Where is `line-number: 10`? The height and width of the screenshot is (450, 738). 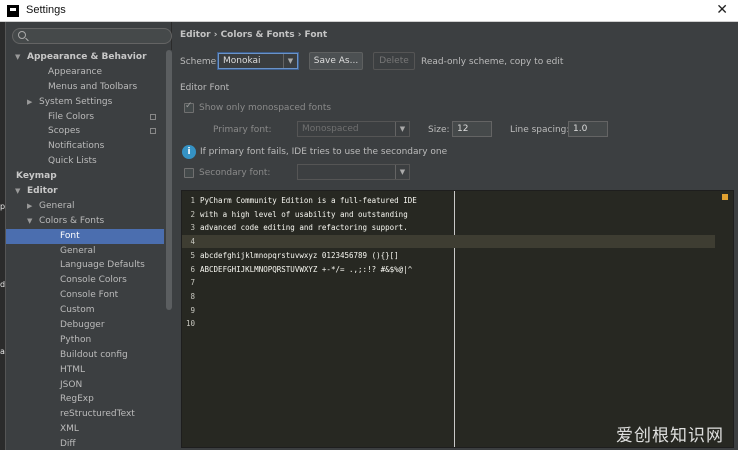 line-number: 10 is located at coordinates (190, 324).